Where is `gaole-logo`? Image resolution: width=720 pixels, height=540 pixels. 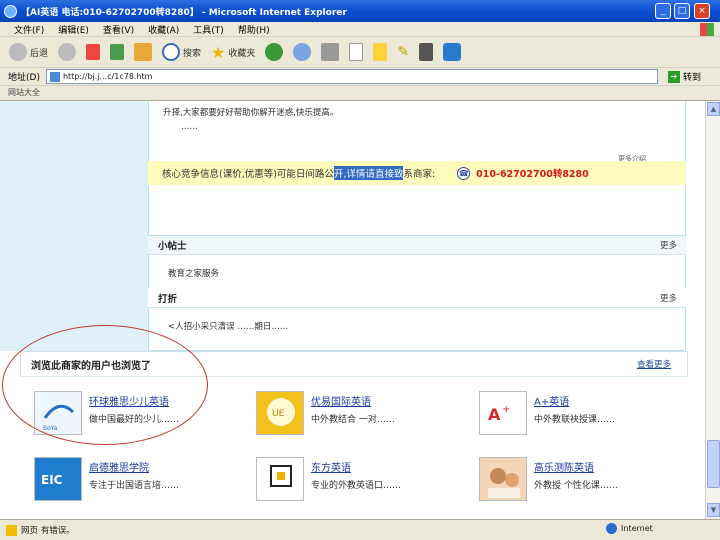
gaole-logo is located at coordinates (503, 479).